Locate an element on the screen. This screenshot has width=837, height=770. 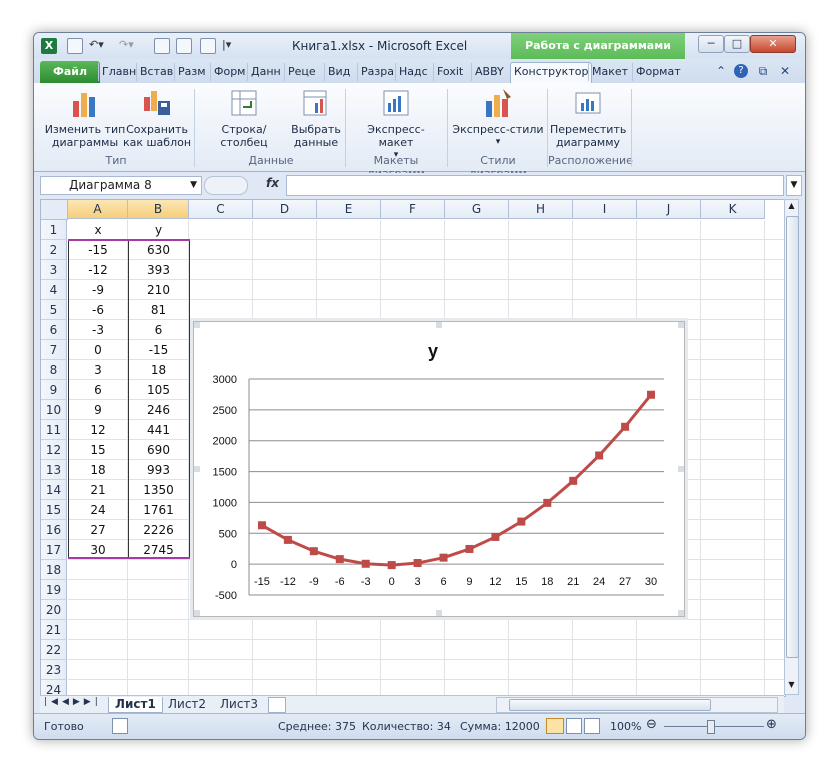
cell-a8: 3 is located at coordinates (98, 370).